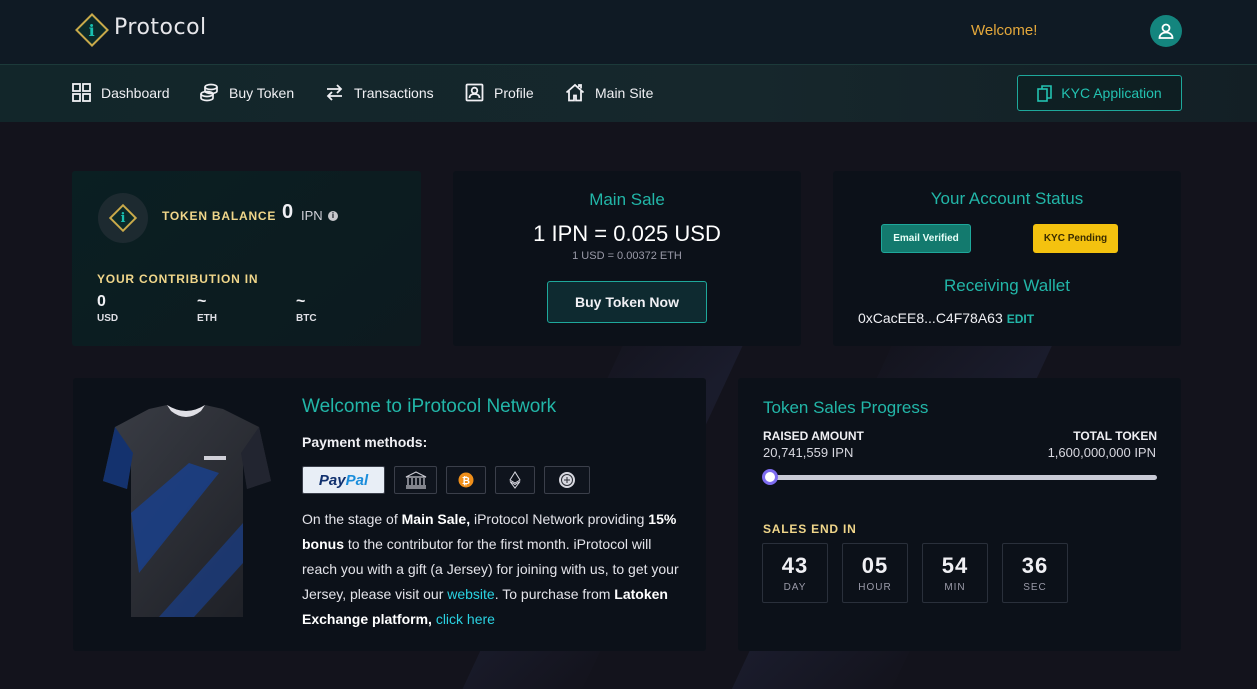 The image size is (1257, 689). What do you see at coordinates (846, 407) in the screenshot?
I see `token-sales-progress-title: Token Sales Progress` at bounding box center [846, 407].